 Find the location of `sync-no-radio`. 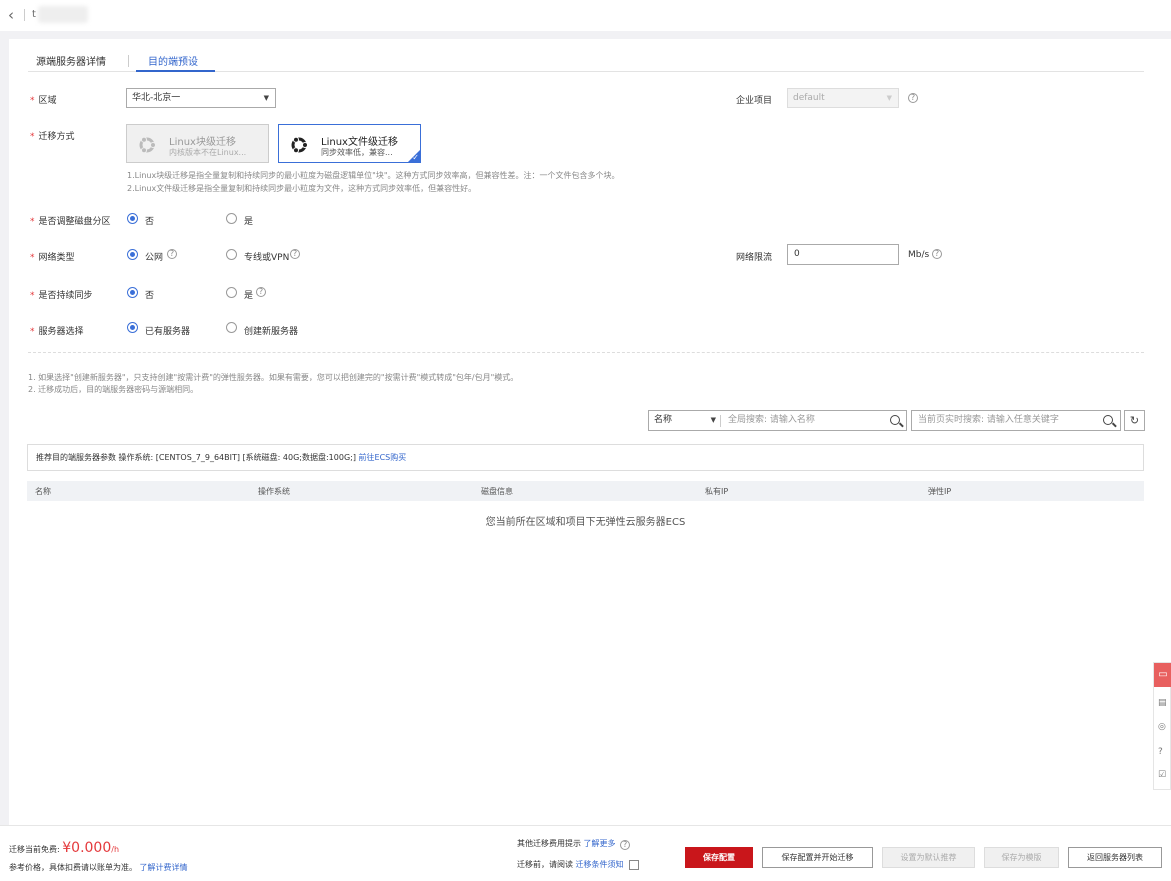

sync-no-radio is located at coordinates (132, 292).